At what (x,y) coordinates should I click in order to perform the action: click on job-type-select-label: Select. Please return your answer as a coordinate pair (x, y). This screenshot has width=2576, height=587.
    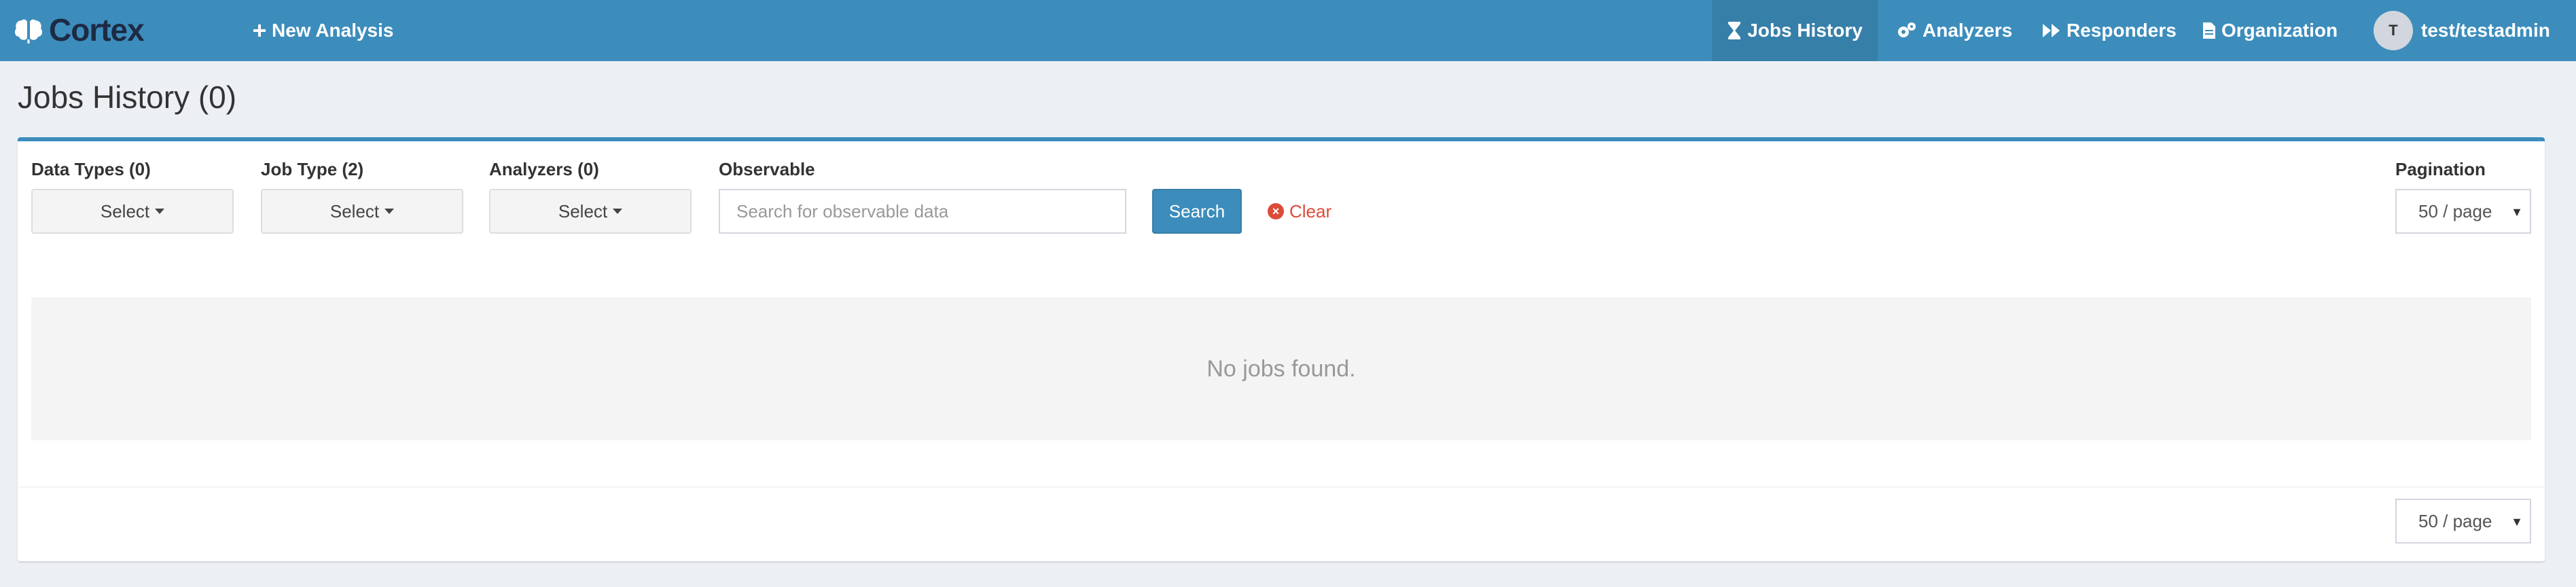
    Looking at the image, I should click on (355, 210).